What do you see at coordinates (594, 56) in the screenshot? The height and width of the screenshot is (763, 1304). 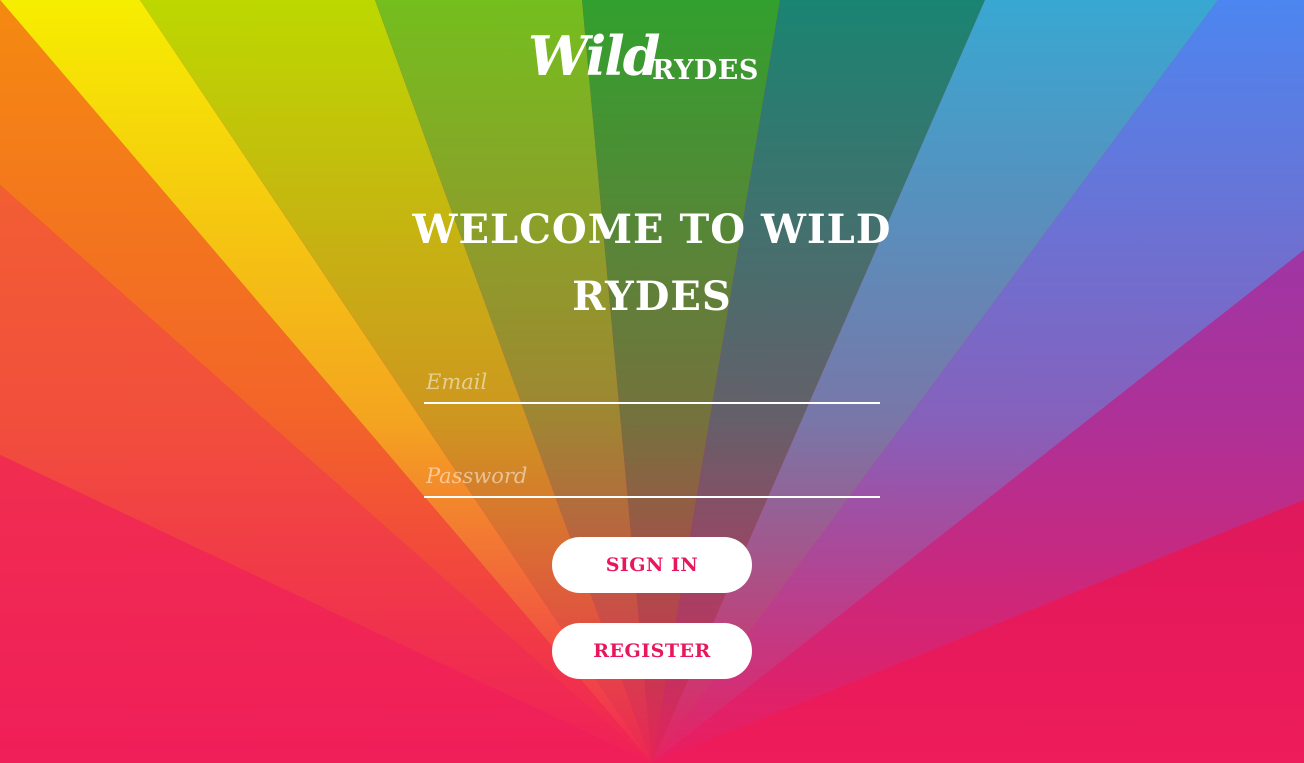 I see `logo-wild-text: Wild` at bounding box center [594, 56].